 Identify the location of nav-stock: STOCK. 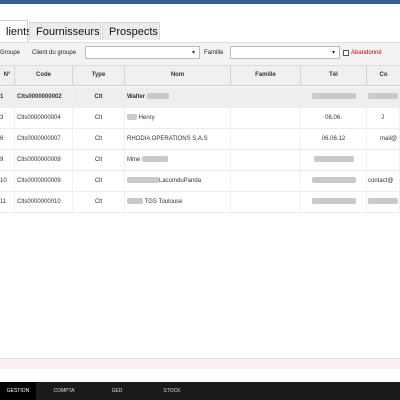
(172, 391).